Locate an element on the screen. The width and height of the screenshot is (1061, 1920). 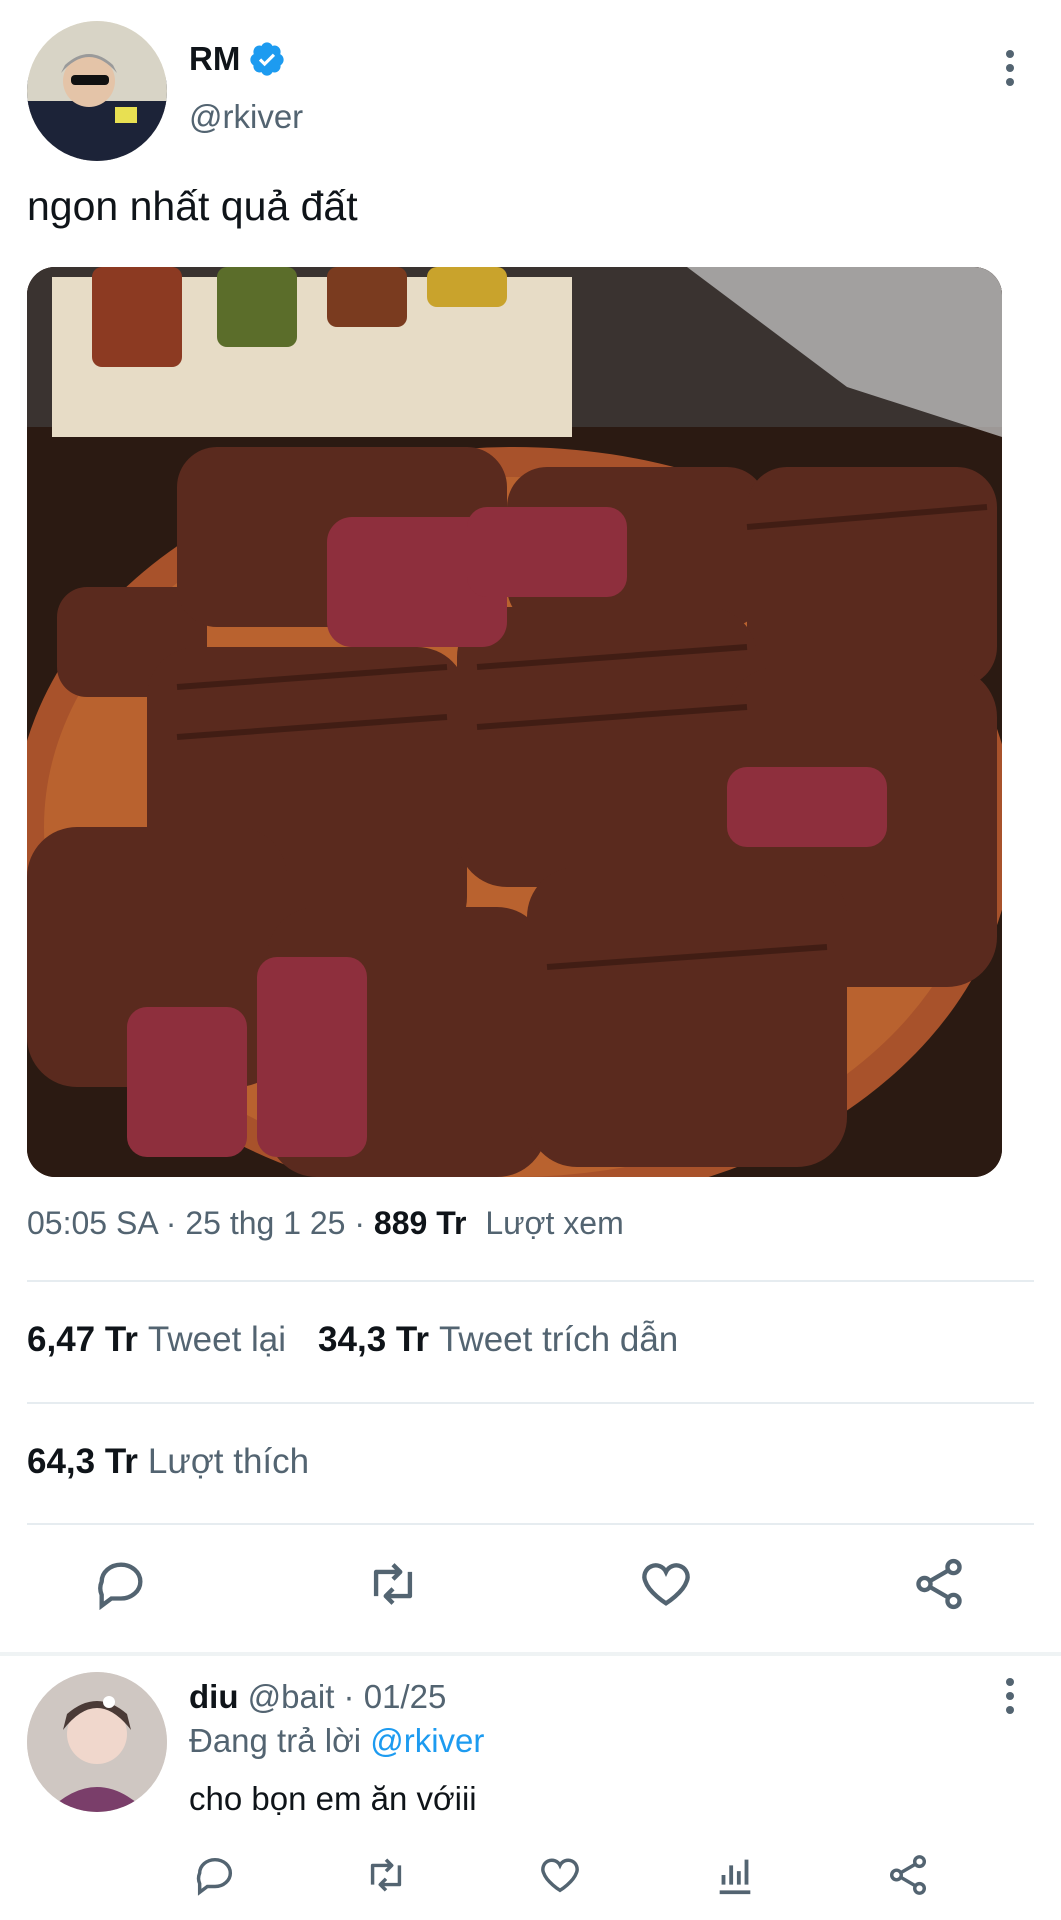
author-avatar is located at coordinates (97, 91).